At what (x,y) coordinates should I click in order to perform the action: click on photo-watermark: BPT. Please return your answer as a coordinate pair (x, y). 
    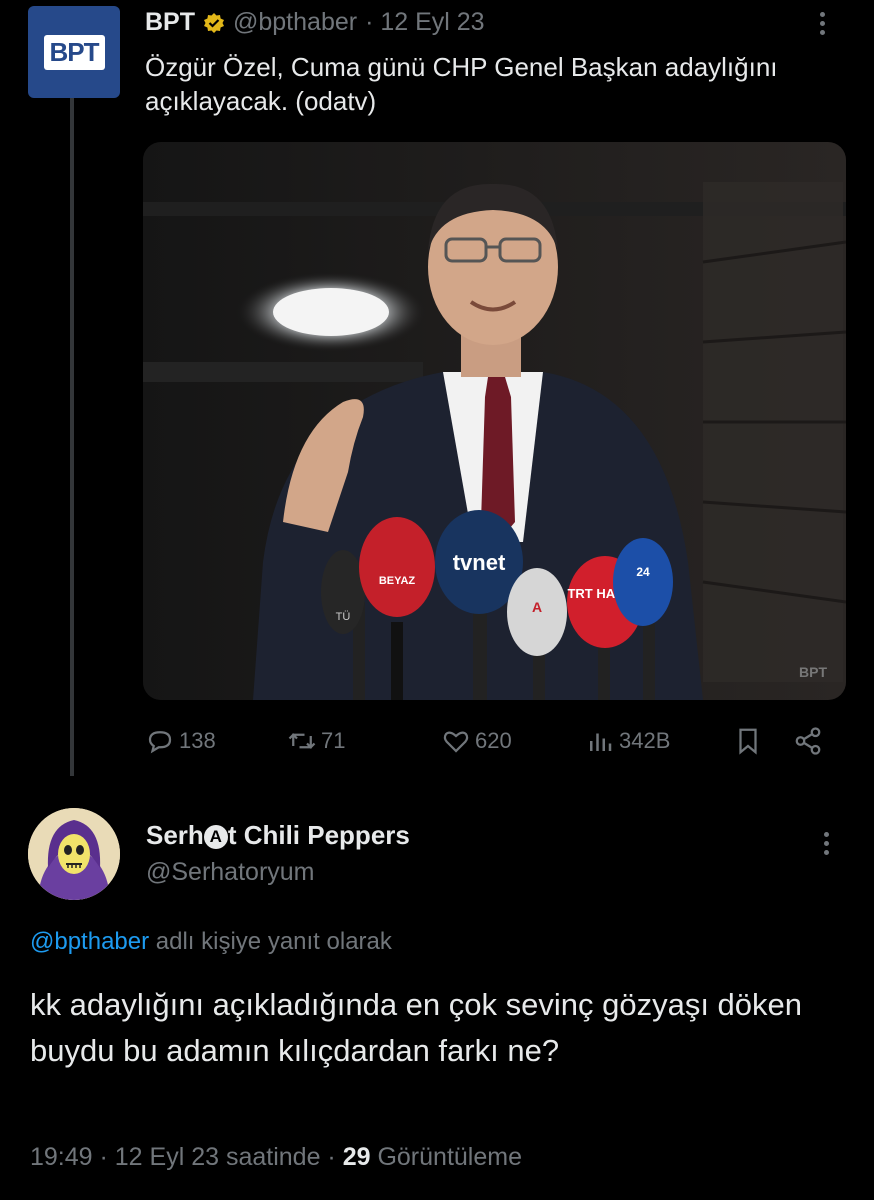
    Looking at the image, I should click on (813, 672).